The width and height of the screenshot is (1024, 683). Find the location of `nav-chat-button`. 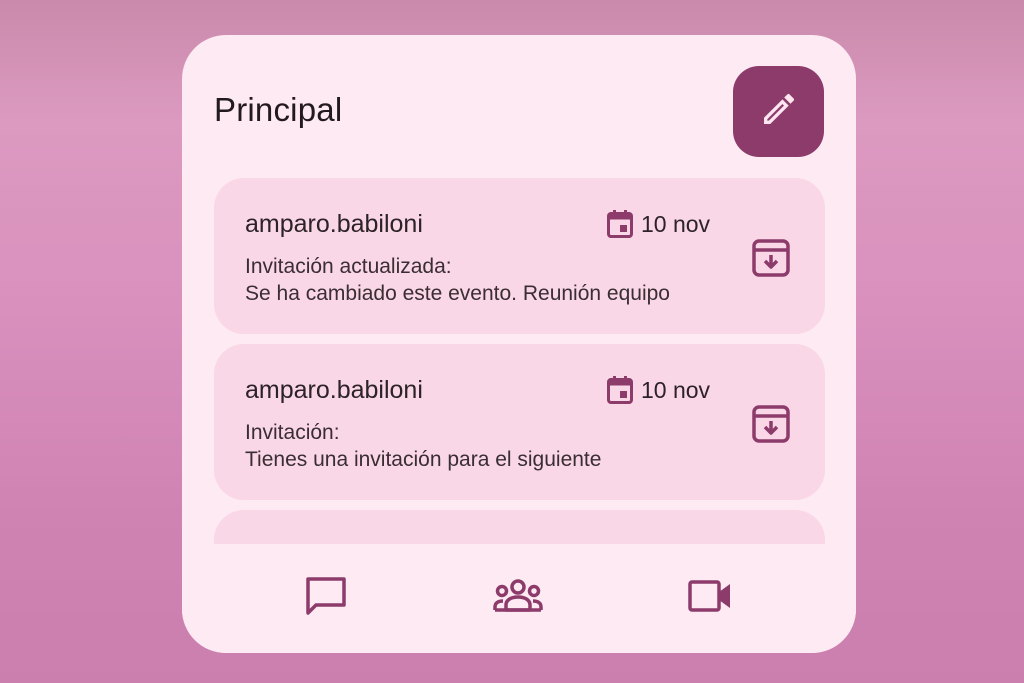

nav-chat-button is located at coordinates (326, 598).